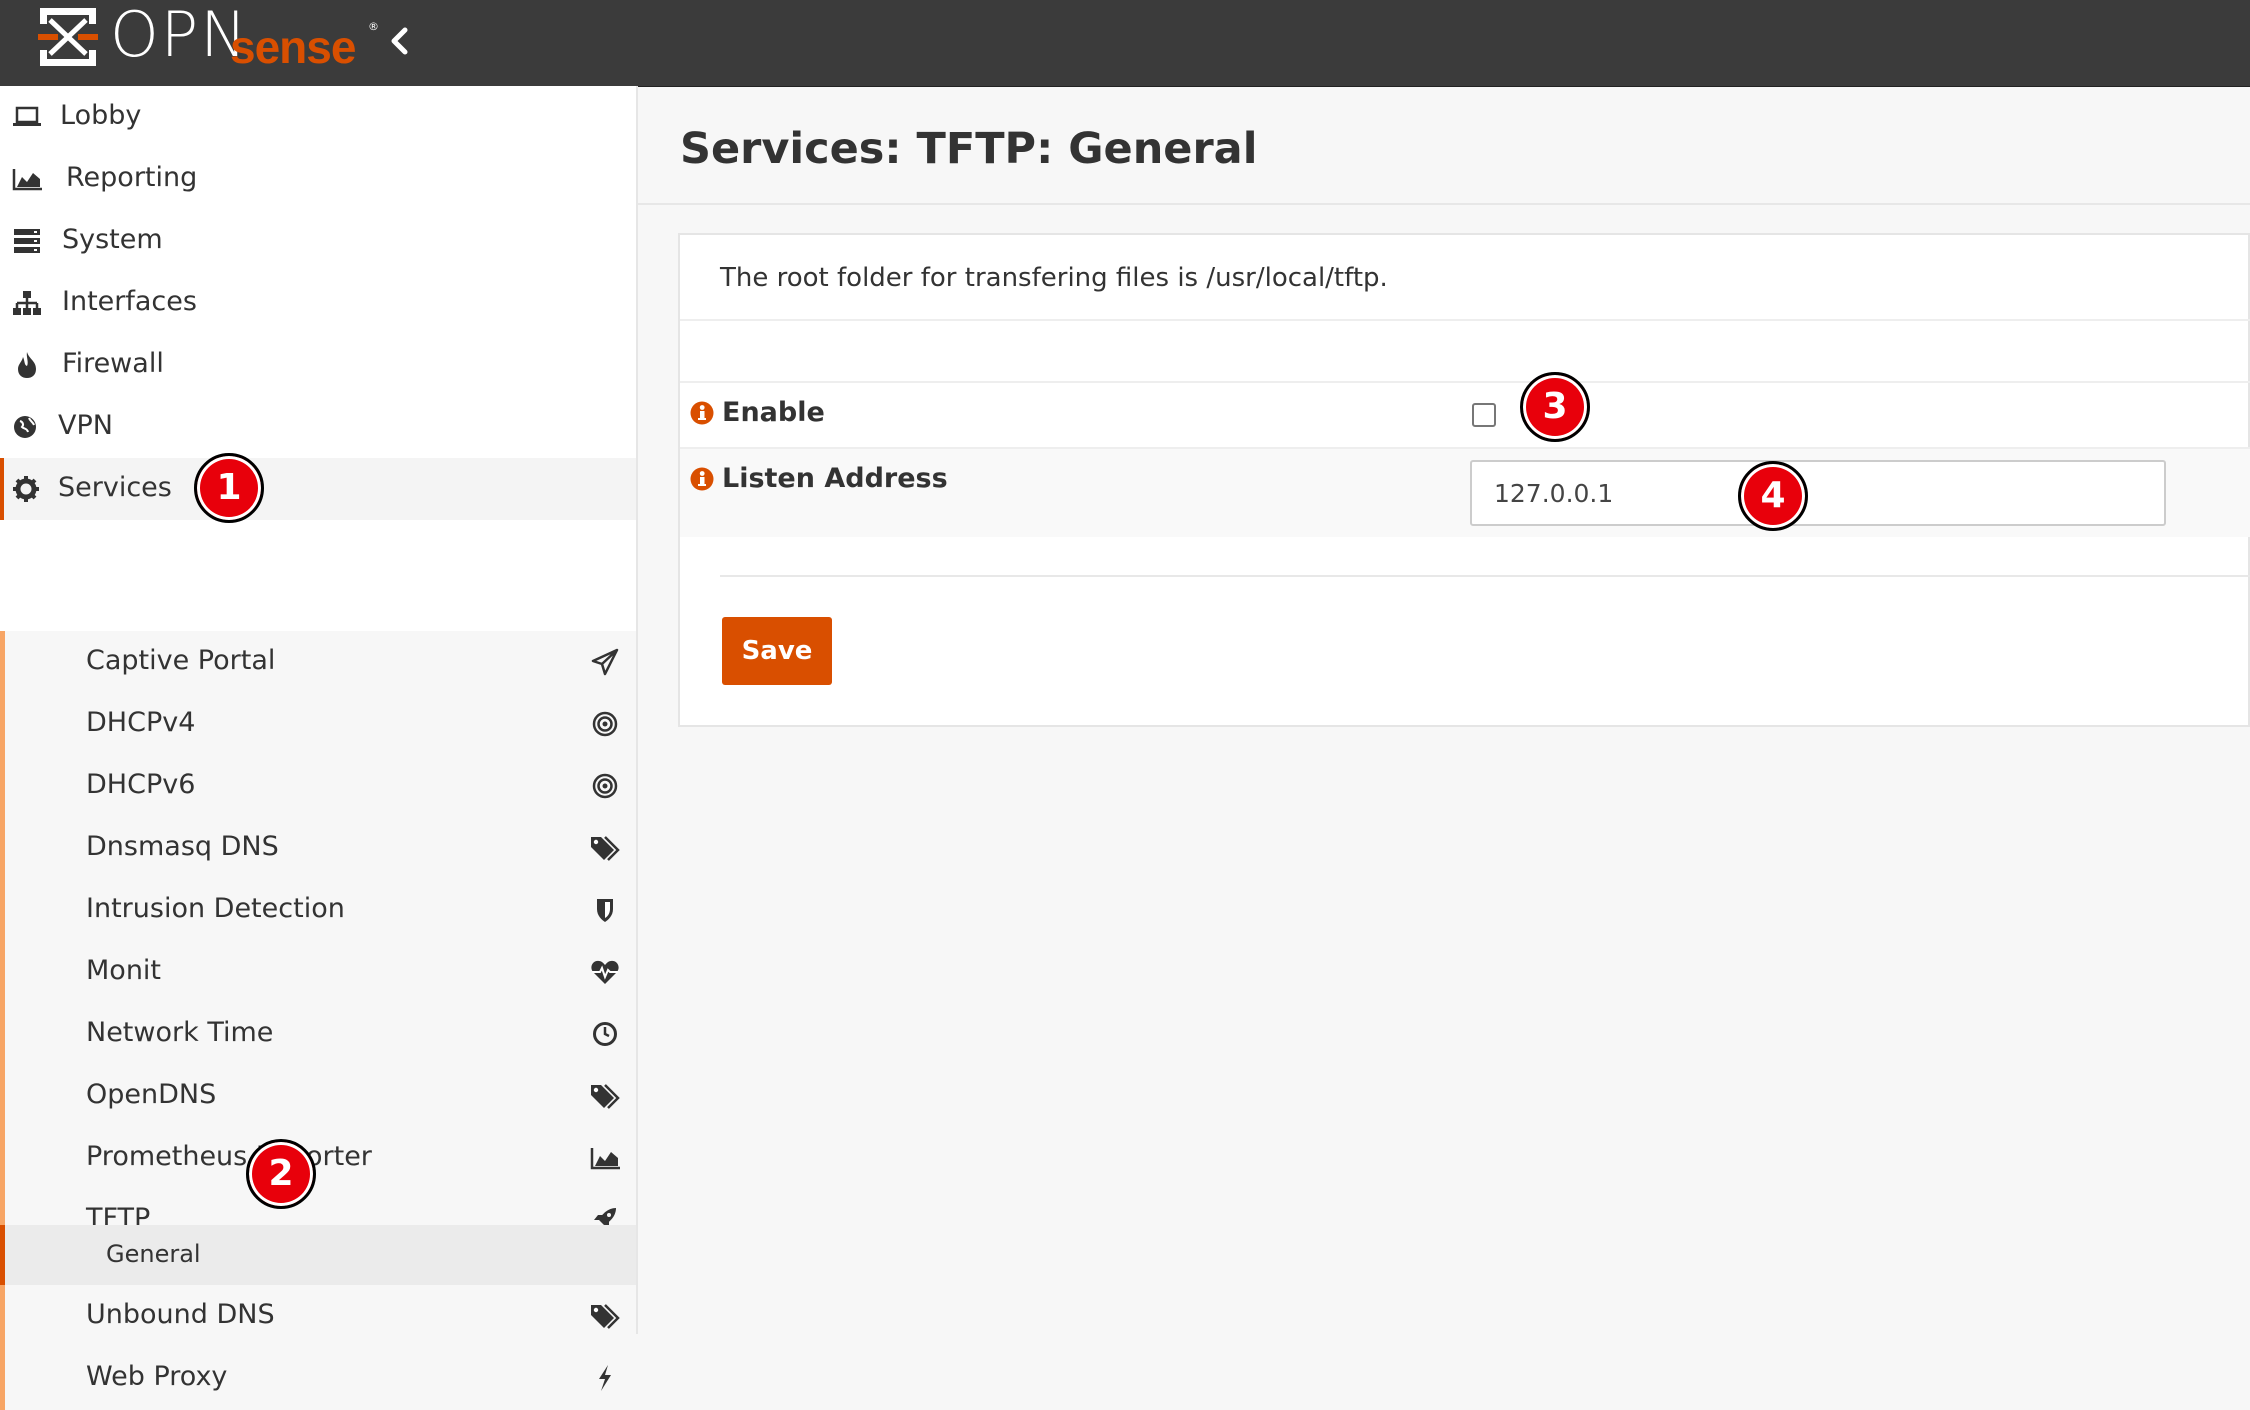  I want to click on menu-item-label: Dnsmasq DNS, so click(182, 846).